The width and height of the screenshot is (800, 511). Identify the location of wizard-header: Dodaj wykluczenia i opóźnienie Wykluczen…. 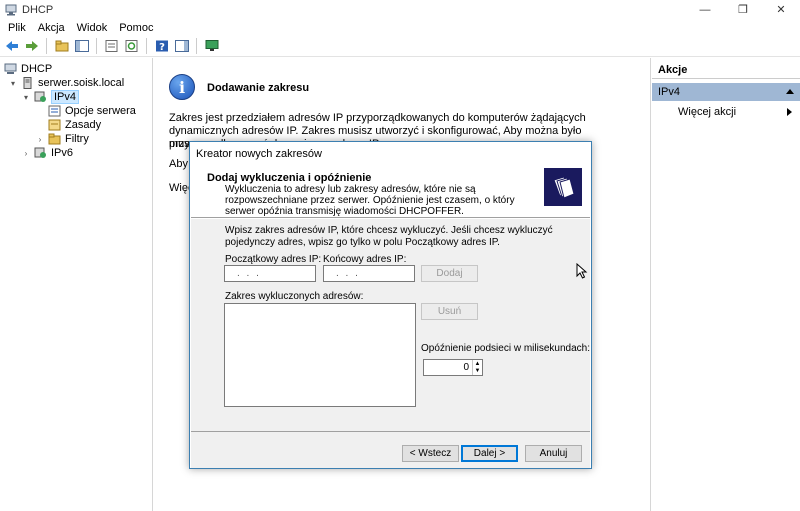
(390, 192).